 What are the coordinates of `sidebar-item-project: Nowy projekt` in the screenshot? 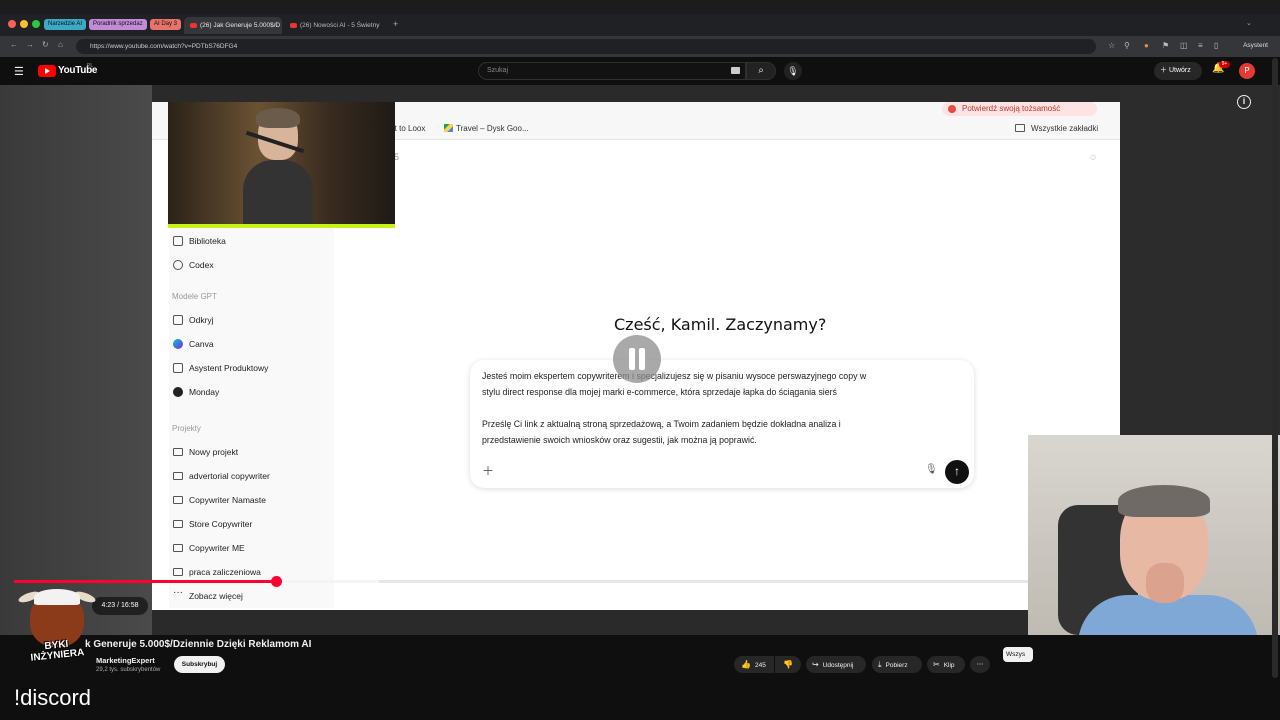 It's located at (205, 452).